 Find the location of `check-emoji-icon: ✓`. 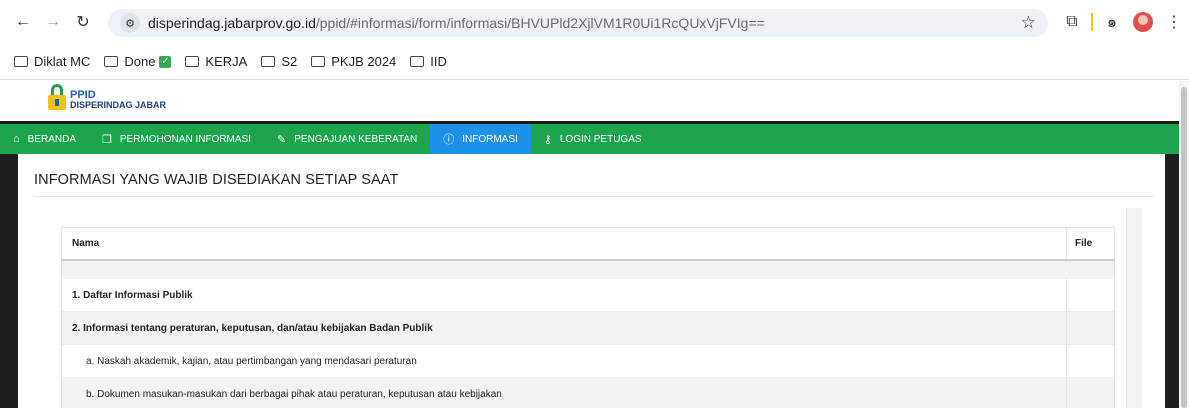

check-emoji-icon: ✓ is located at coordinates (165, 61).